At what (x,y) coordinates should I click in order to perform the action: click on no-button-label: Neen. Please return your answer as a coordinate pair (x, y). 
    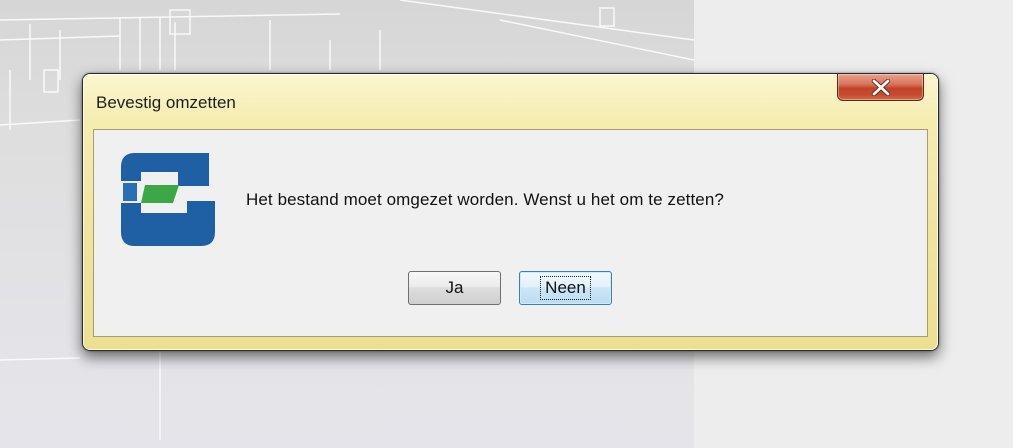
    Looking at the image, I should click on (565, 288).